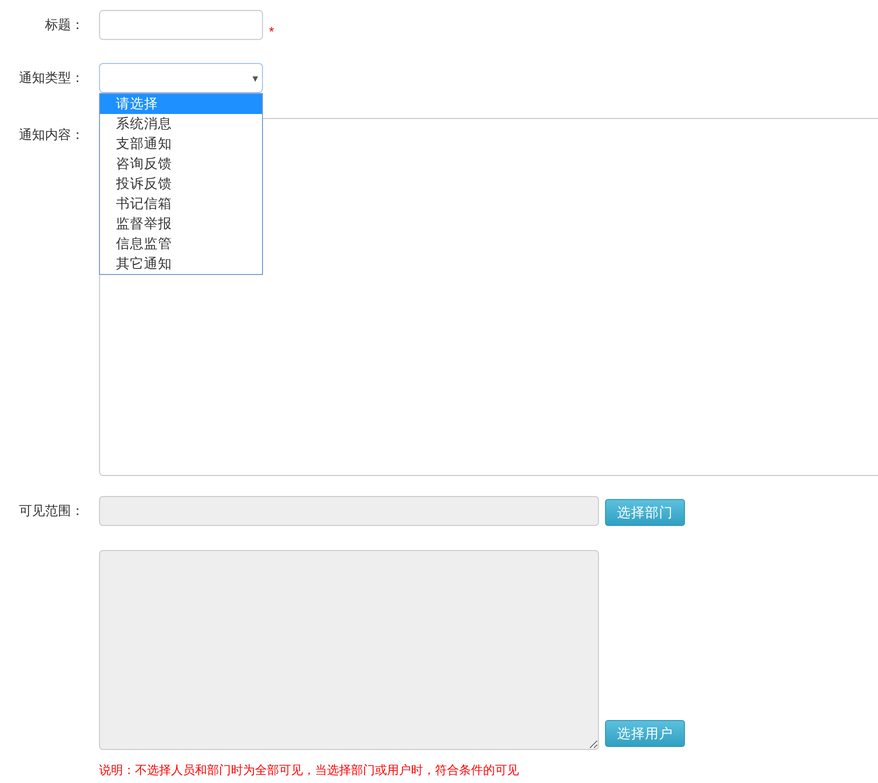 This screenshot has height=783, width=878. What do you see at coordinates (181, 25) in the screenshot?
I see `title-input` at bounding box center [181, 25].